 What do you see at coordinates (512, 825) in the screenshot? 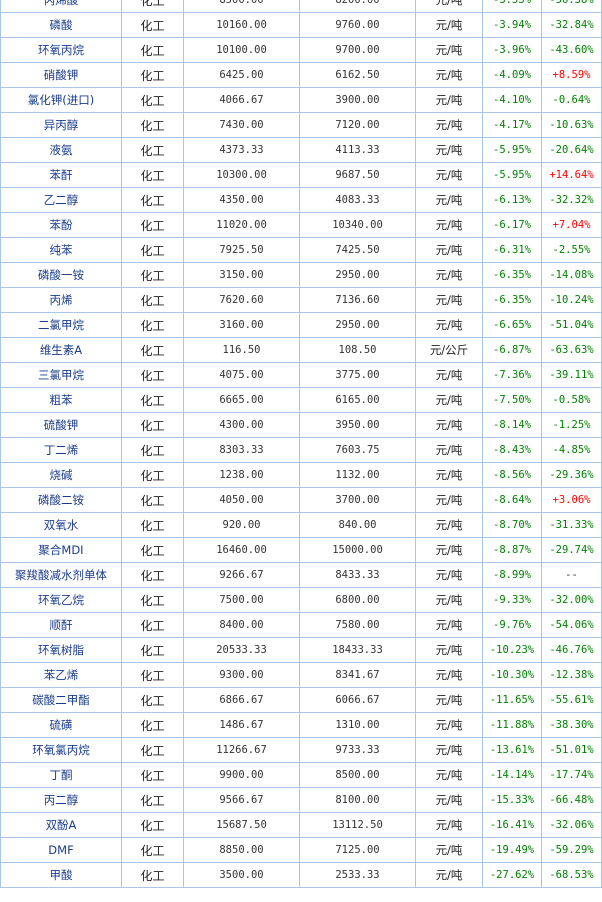
I see `change-percent-cell: -16.41%` at bounding box center [512, 825].